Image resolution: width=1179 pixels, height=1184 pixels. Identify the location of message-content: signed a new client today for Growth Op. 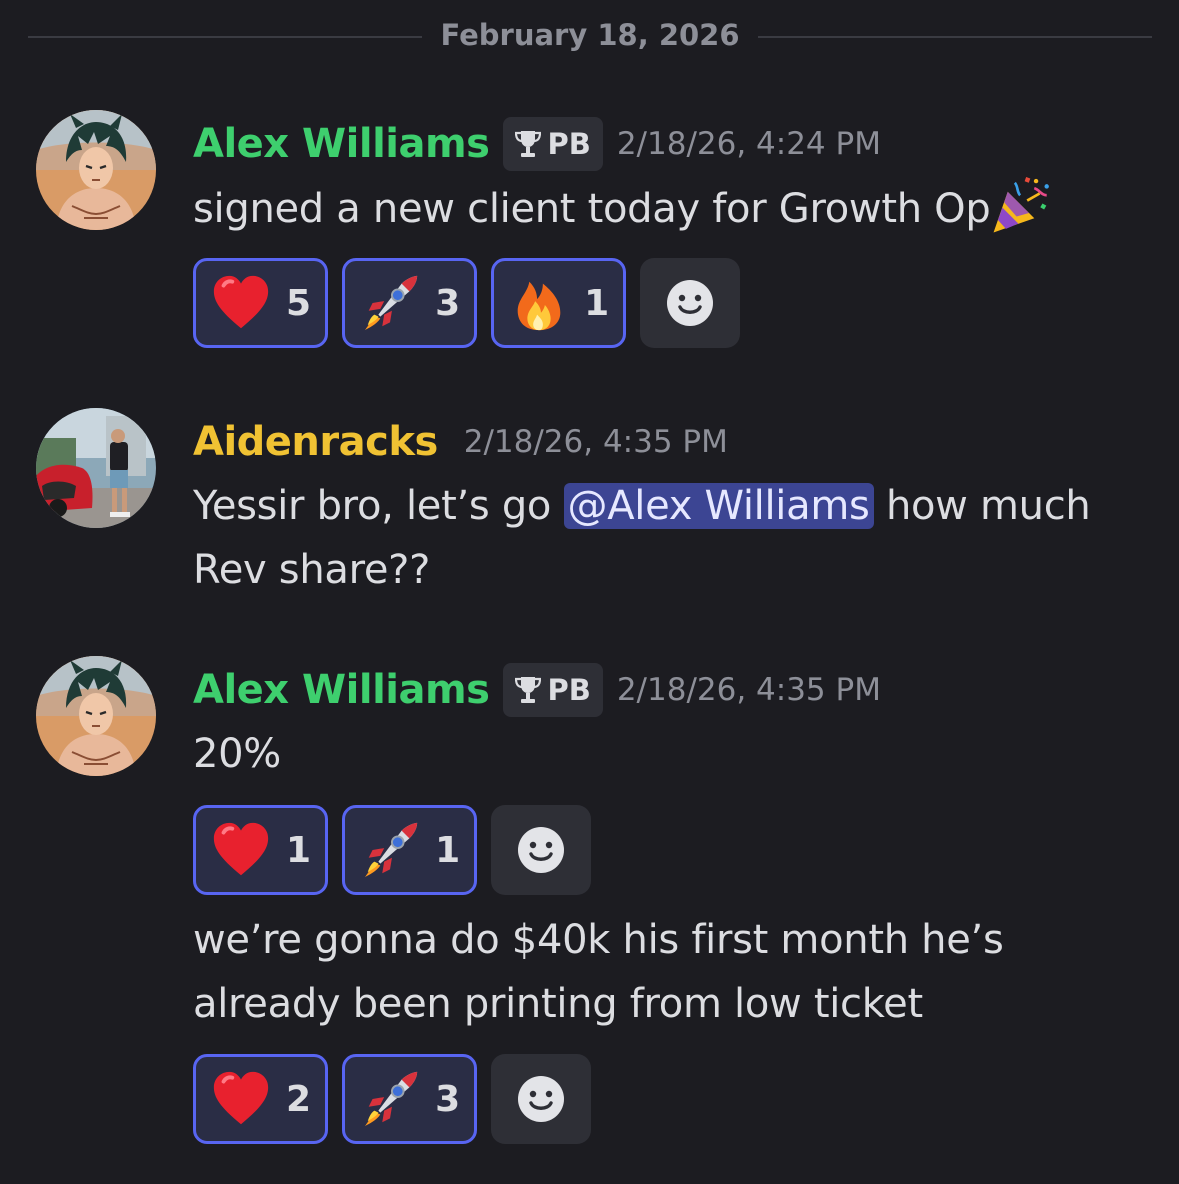
(673, 207).